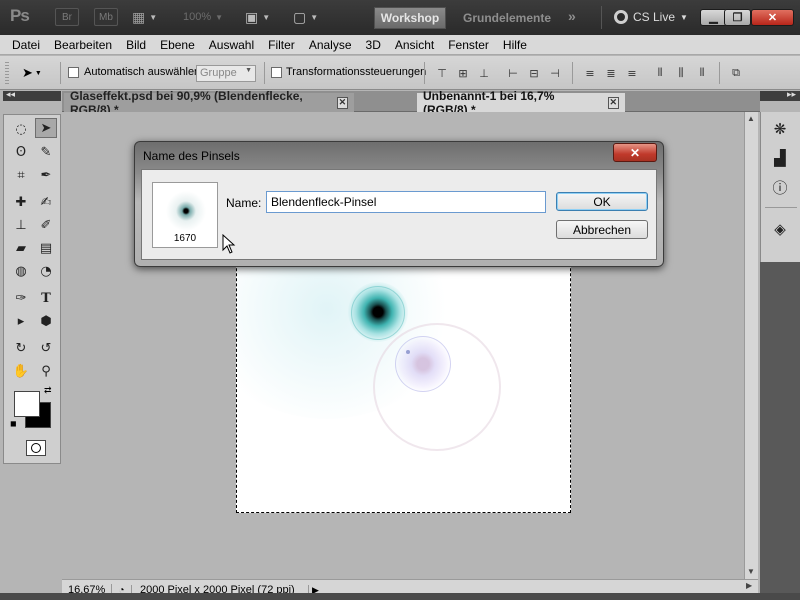 This screenshot has height=600, width=800. Describe the element at coordinates (305, 17) in the screenshot. I see `screen-mode-dropdown: ▢ ▼` at that location.